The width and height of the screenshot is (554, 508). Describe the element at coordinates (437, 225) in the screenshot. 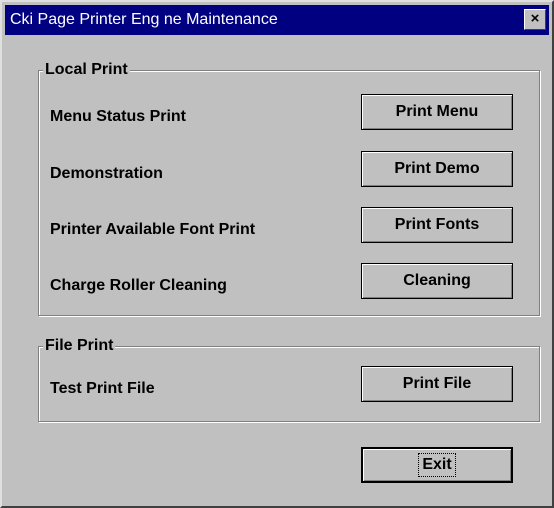

I see `print-fonts-button: Print Fonts` at that location.